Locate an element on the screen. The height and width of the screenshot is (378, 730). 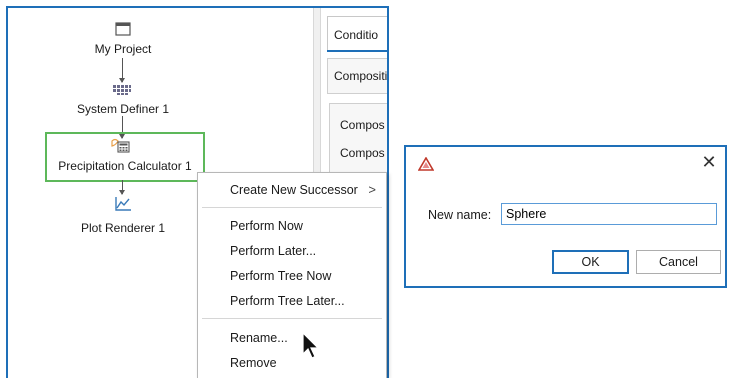
tree-node-system-definer: System Definer 1 is located at coordinates (123, 109).